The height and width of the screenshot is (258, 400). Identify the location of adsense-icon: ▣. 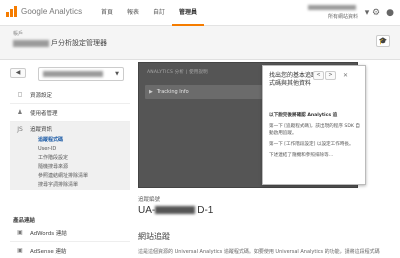
(20, 250).